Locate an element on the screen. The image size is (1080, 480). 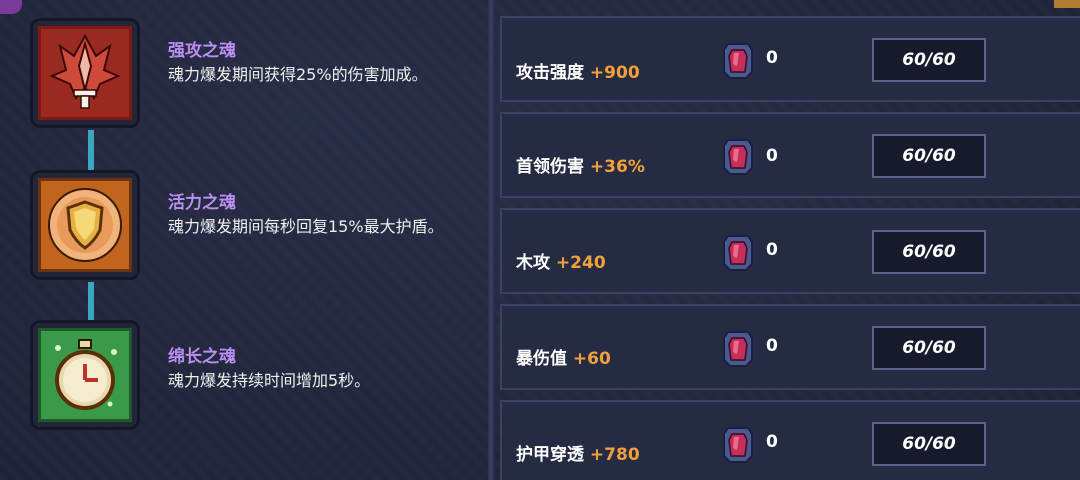
stat-bonus: +780 is located at coordinates (614, 455).